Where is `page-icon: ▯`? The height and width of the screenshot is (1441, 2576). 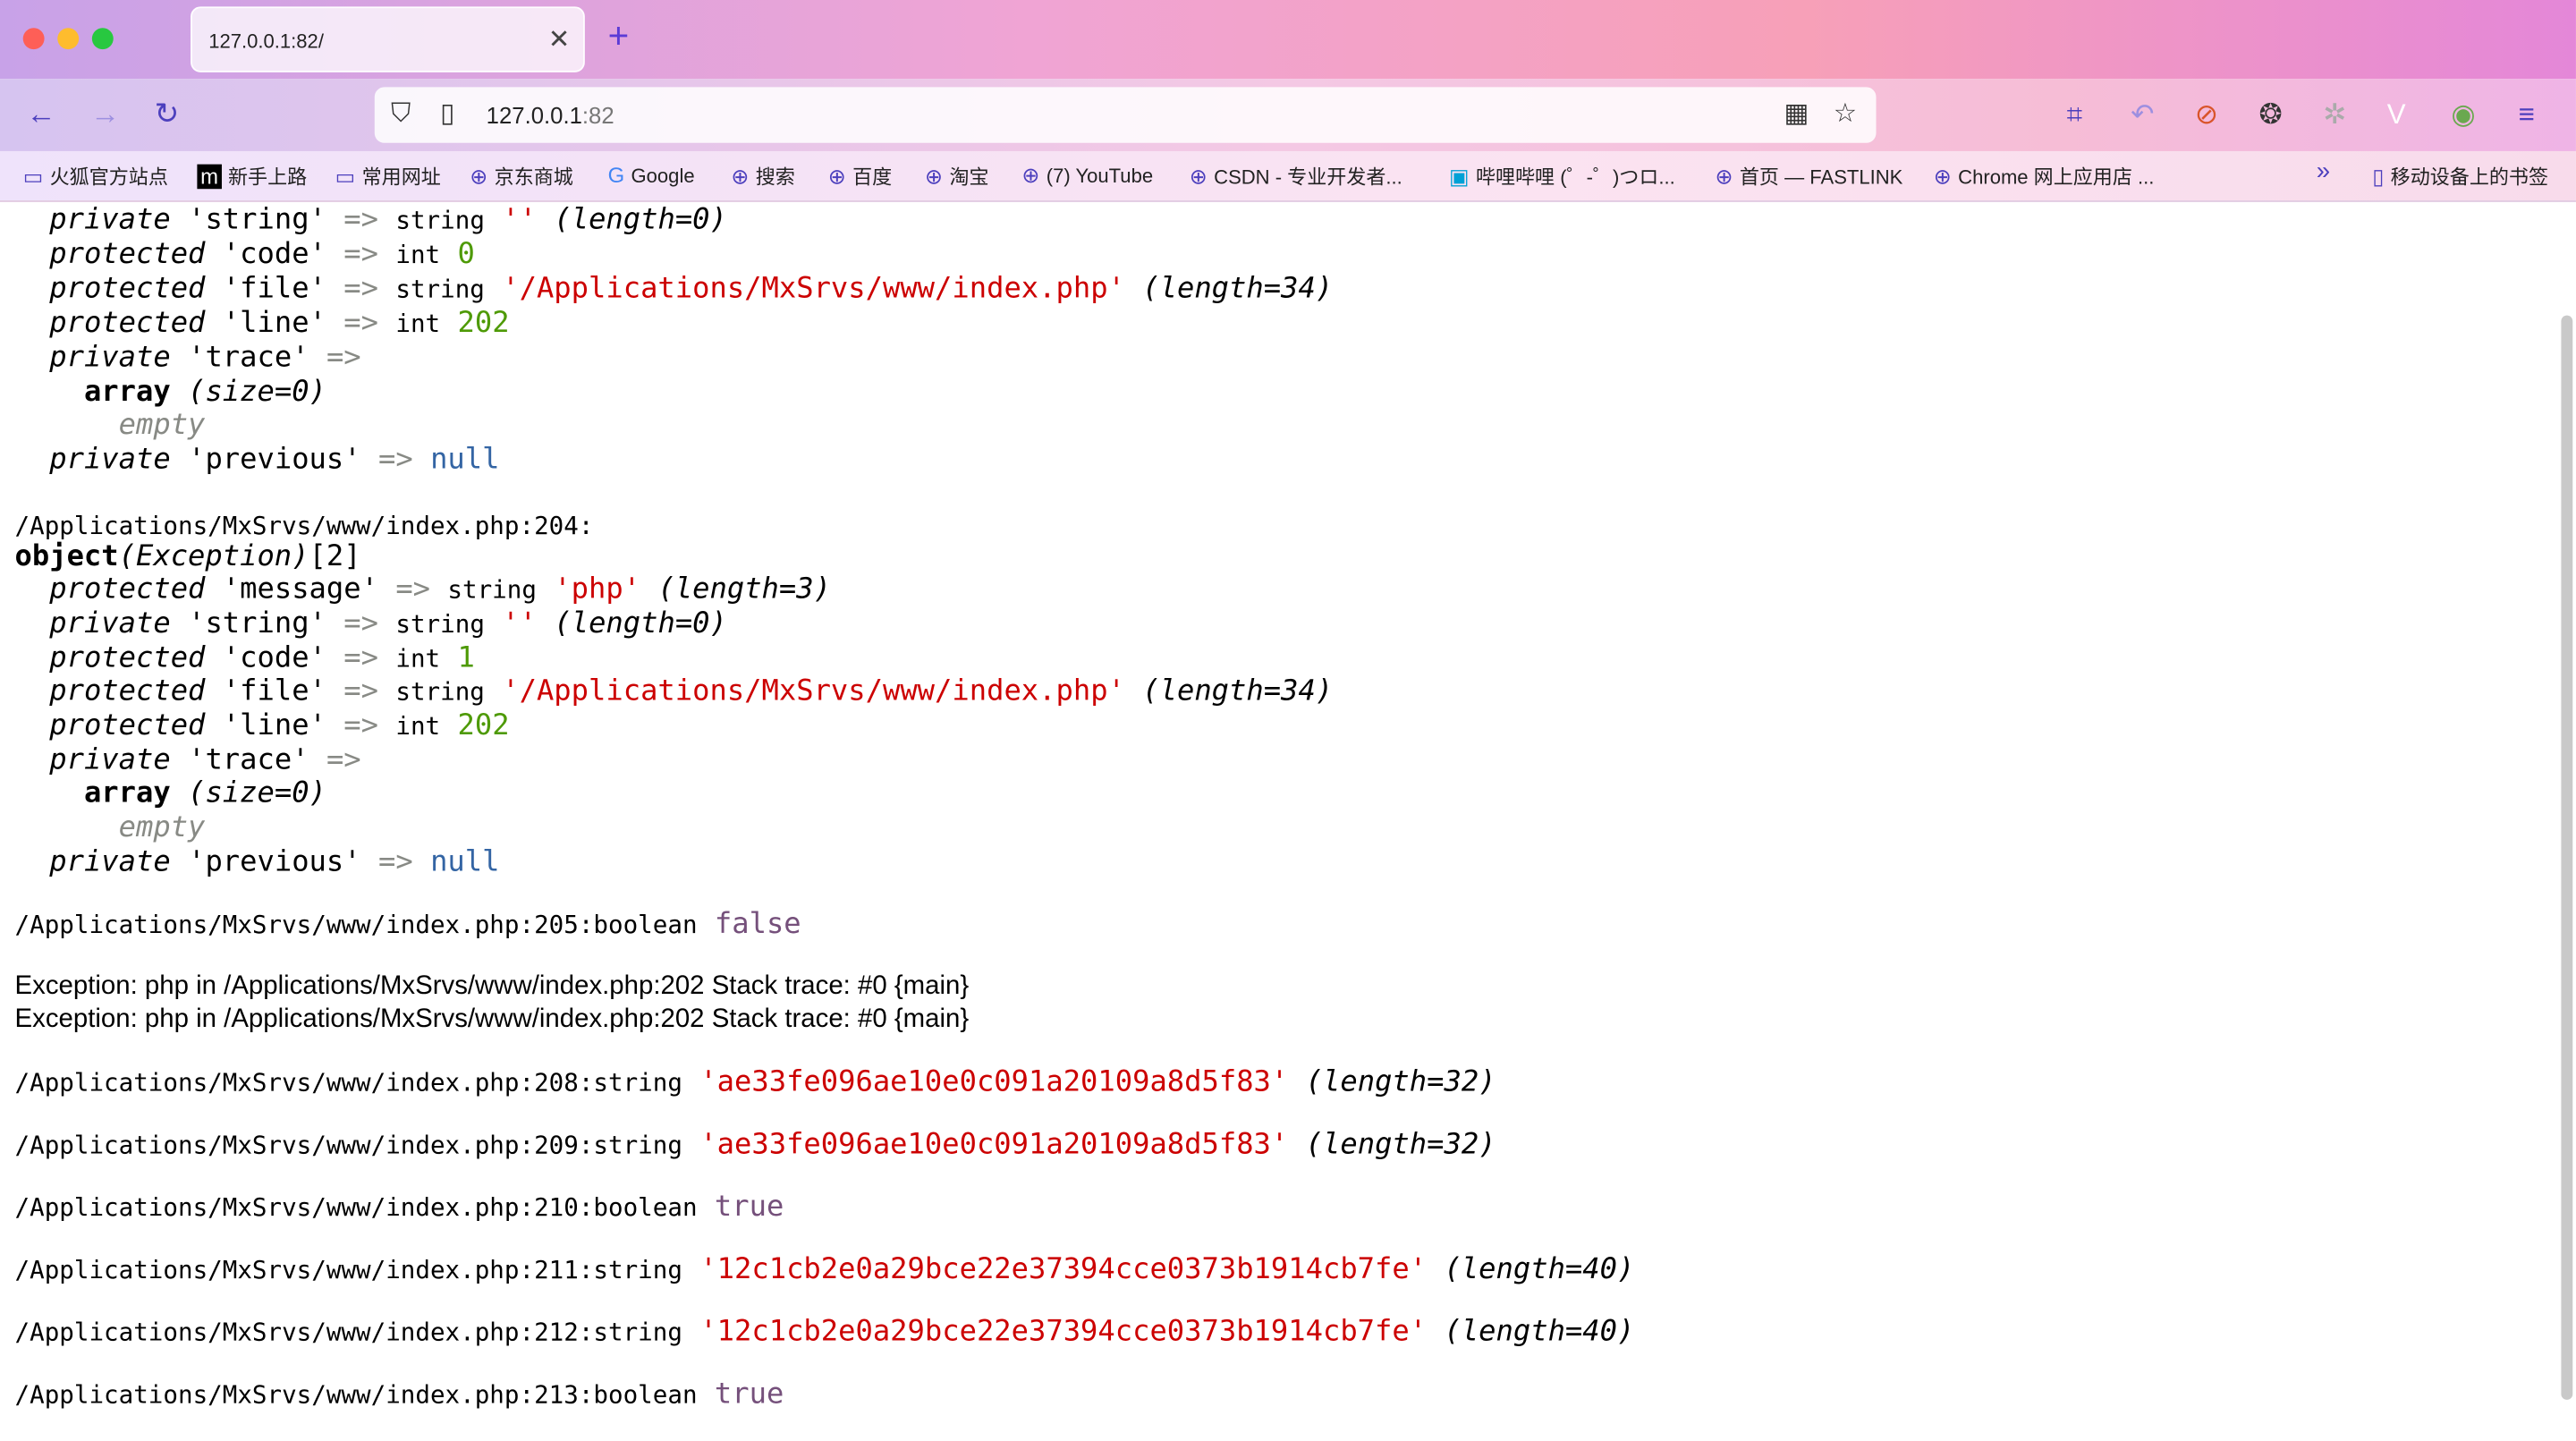 page-icon: ▯ is located at coordinates (447, 114).